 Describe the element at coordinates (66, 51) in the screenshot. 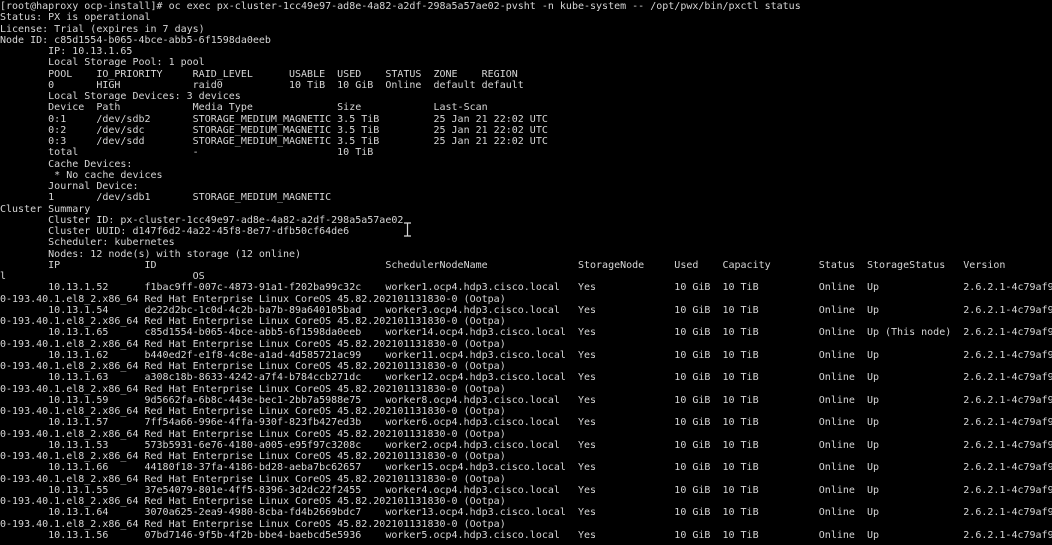

I see `node-ip-line: IP: 10.13.1.65` at that location.